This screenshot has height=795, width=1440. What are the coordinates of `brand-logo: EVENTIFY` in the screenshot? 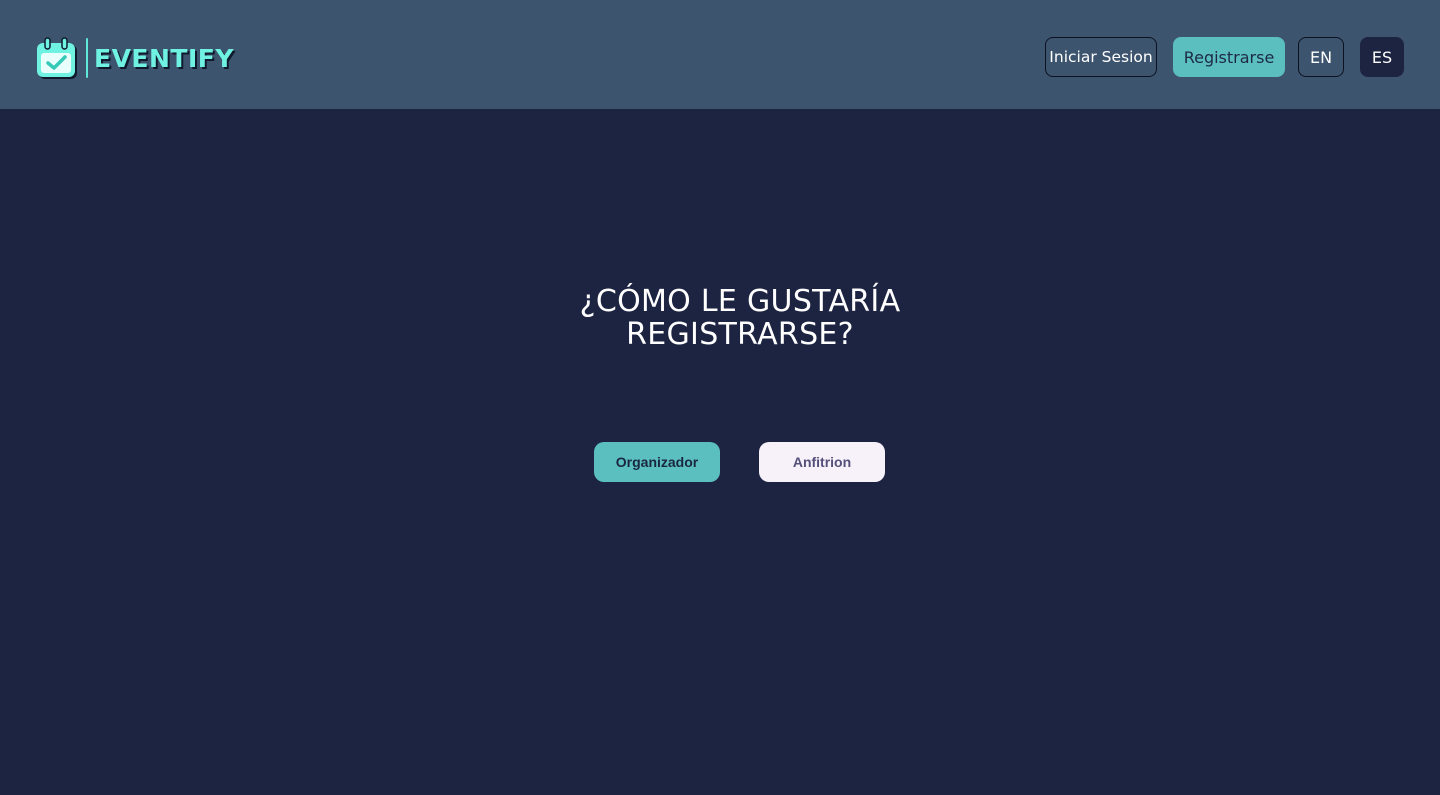 It's located at (135, 58).